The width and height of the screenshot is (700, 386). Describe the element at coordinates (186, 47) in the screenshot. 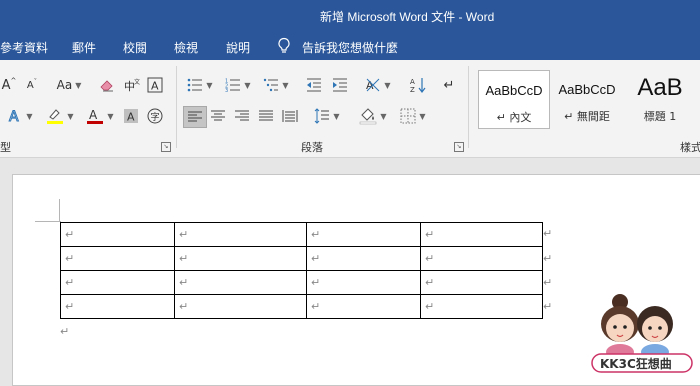

I see `tab-view: 檢視` at that location.